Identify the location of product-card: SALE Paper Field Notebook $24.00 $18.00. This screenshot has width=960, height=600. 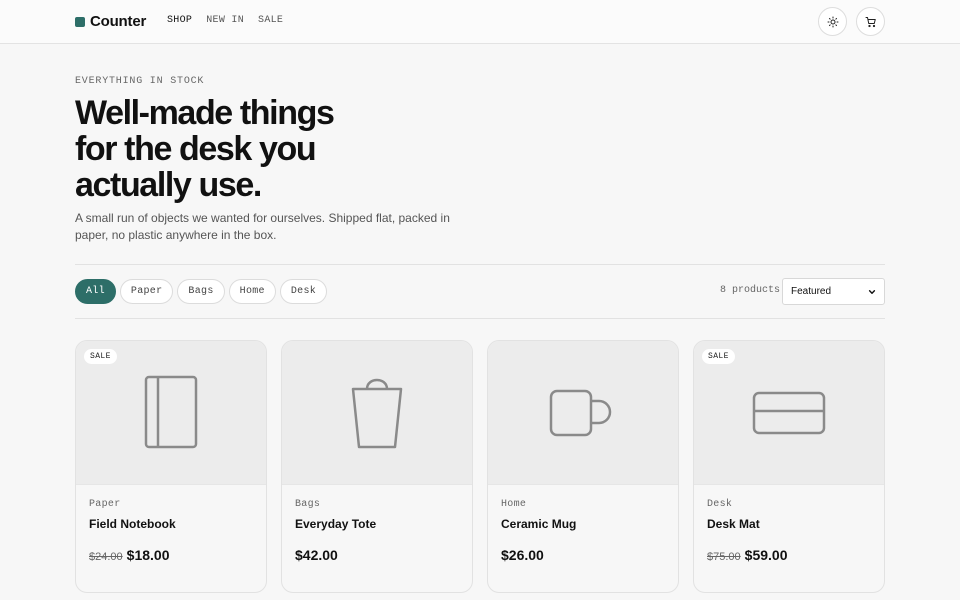
(171, 466).